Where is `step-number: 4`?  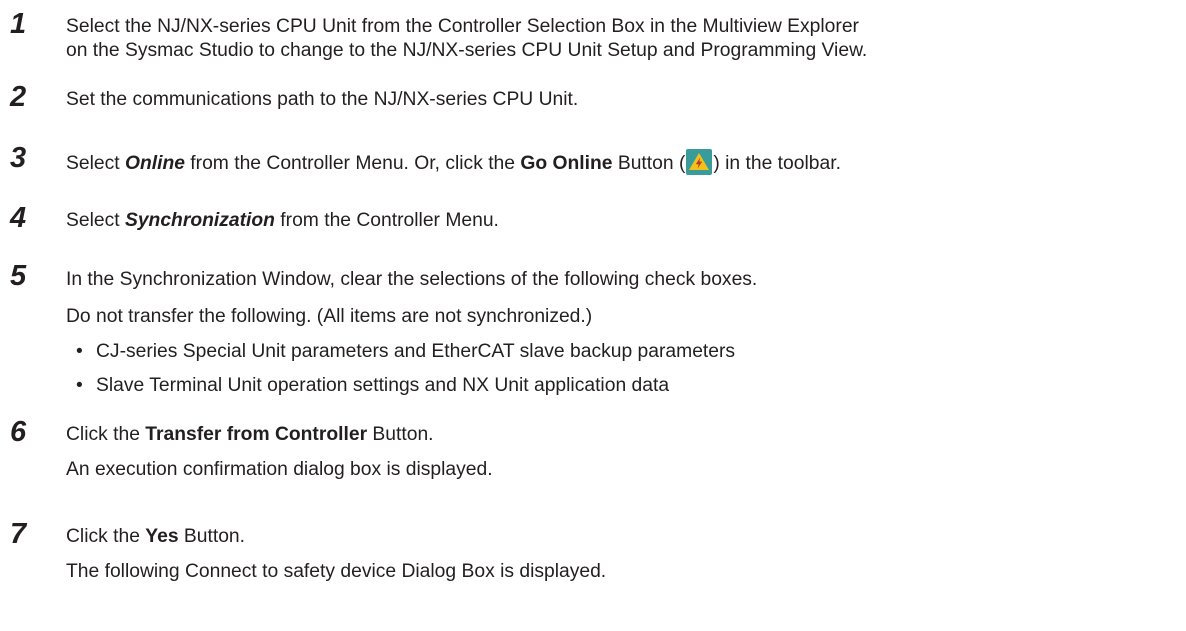 step-number: 4 is located at coordinates (18, 218).